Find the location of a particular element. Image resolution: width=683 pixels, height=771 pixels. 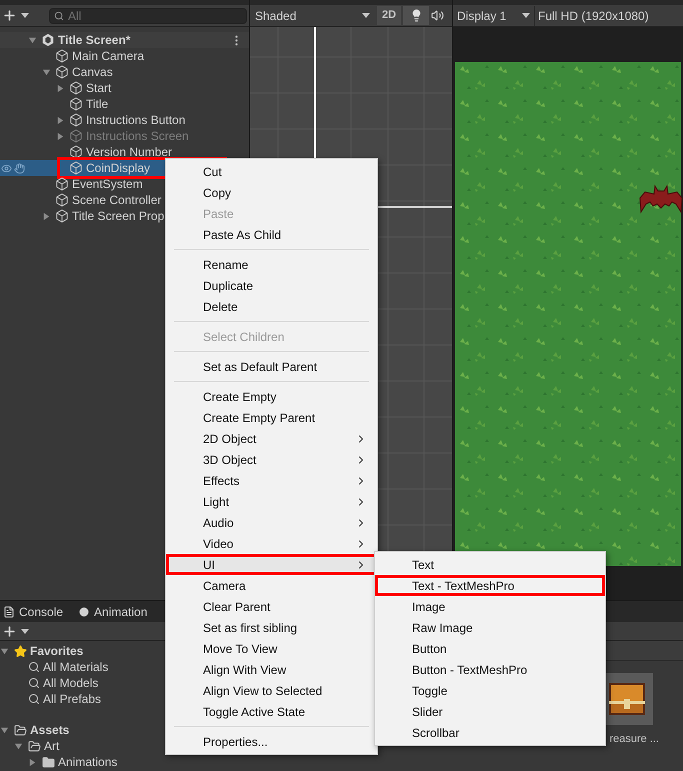

project-item: Assets is located at coordinates (82, 730).